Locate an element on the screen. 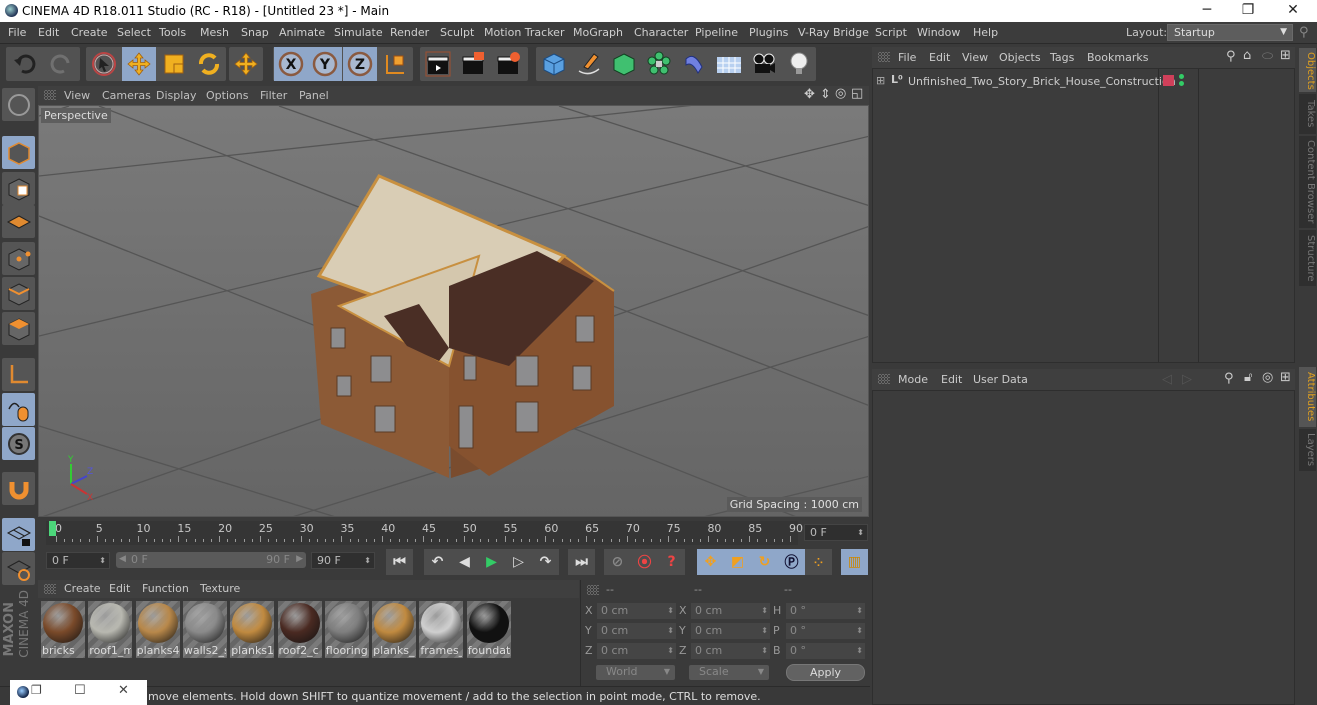 The image size is (1317, 705). menu-create: Create is located at coordinates (89, 32).